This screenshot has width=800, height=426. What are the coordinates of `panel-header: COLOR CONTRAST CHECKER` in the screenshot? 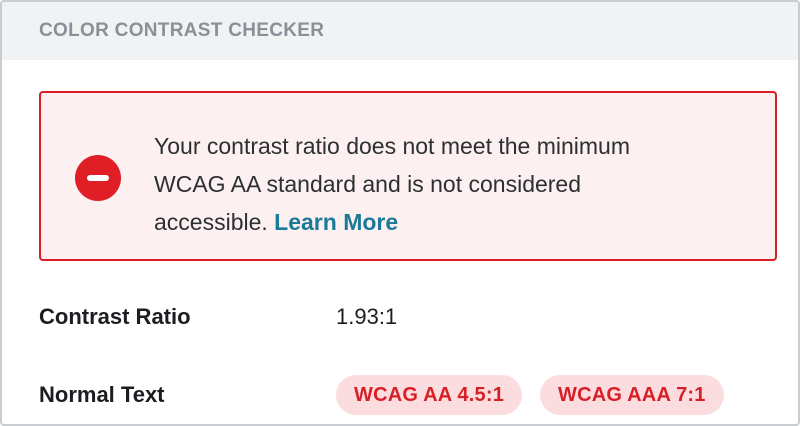 It's located at (400, 31).